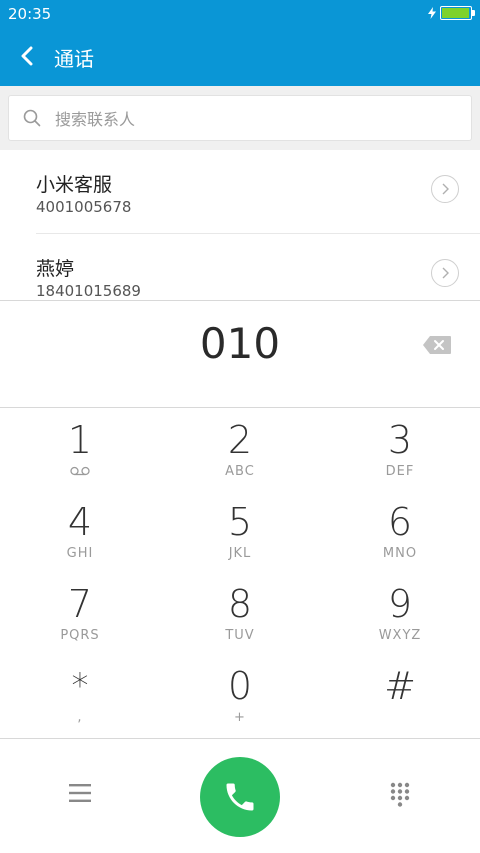  I want to click on search-section, so click(240, 118).